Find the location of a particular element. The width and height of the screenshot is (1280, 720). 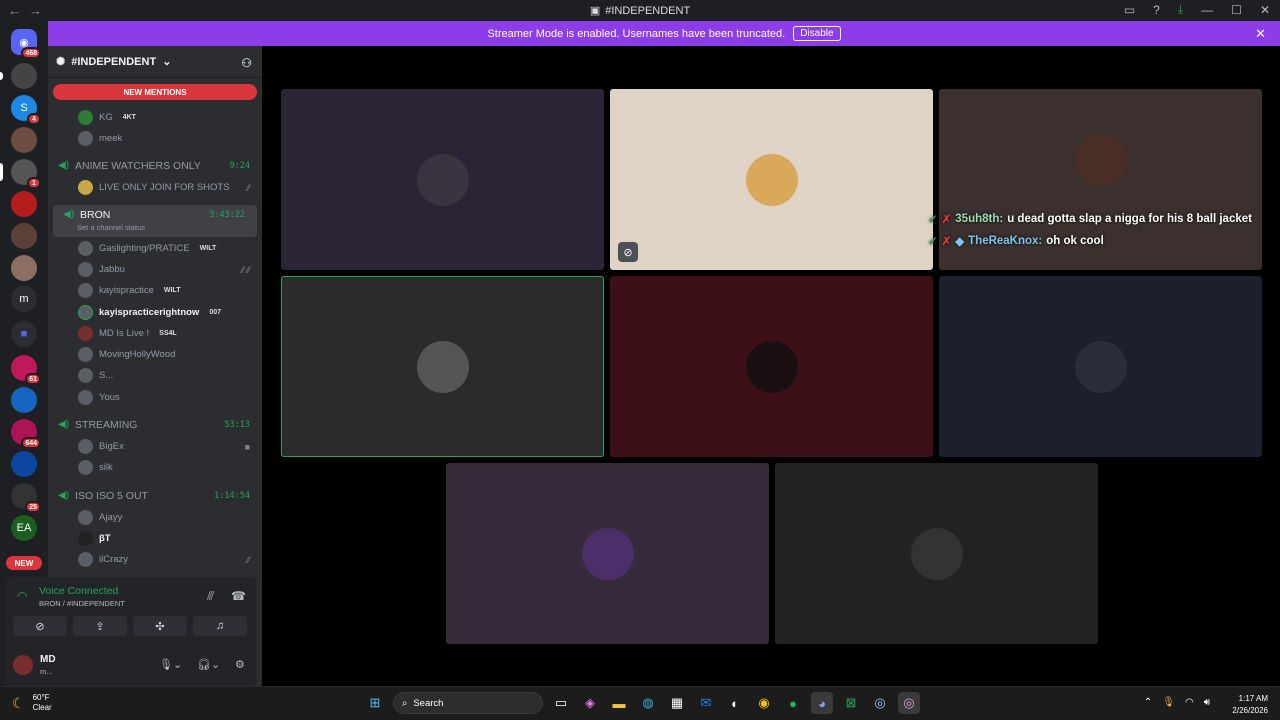

server-name: #INDEPENDENT is located at coordinates (114, 61).